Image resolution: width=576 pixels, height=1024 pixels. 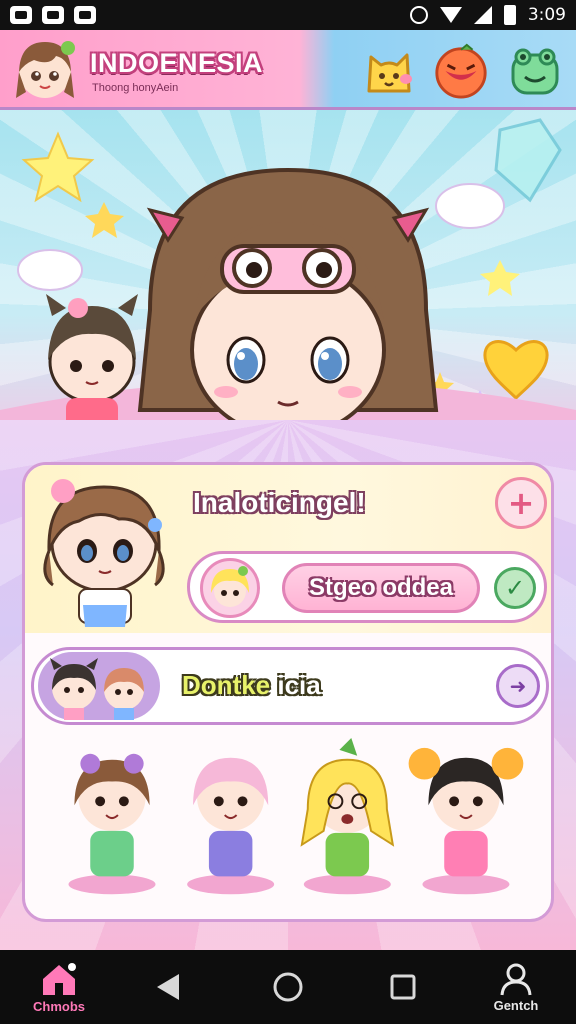 I want to click on app-subtitle: Thoong honyAein, so click(x=135, y=88).